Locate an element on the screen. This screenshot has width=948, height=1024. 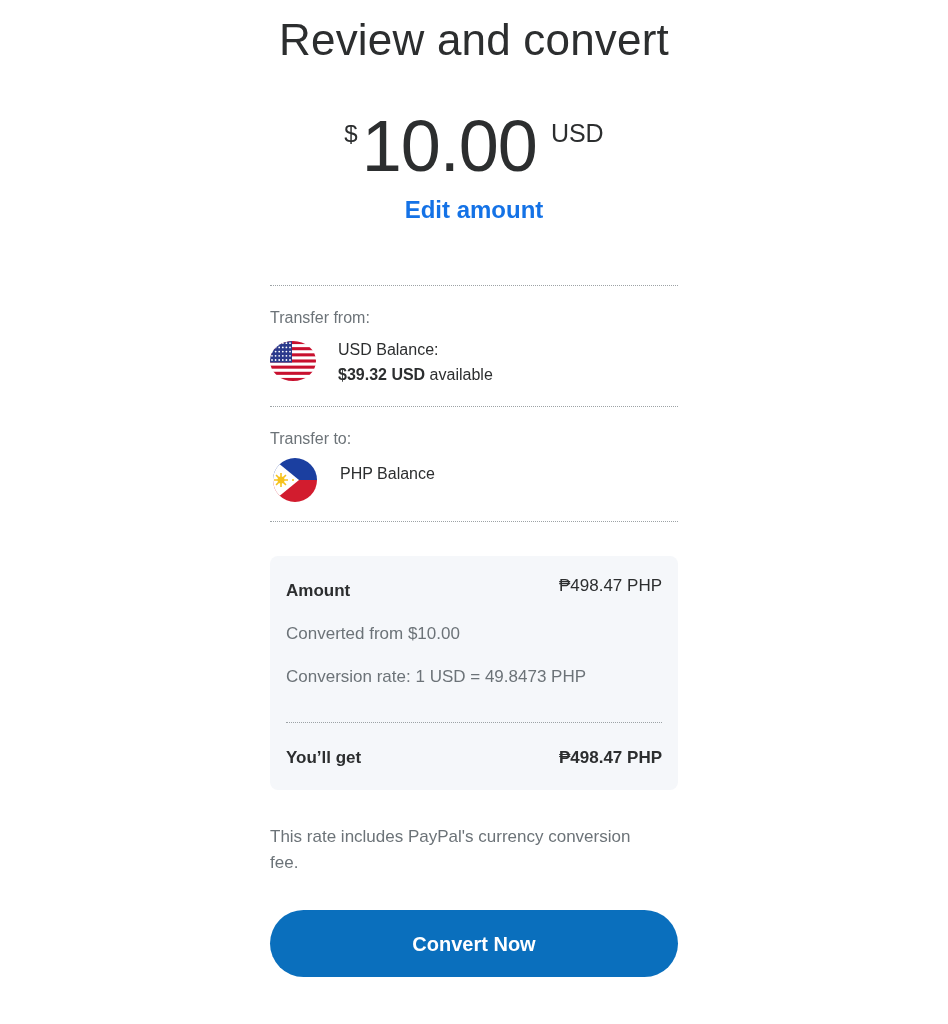
edit-amount-link: Edit amount is located at coordinates (474, 209).